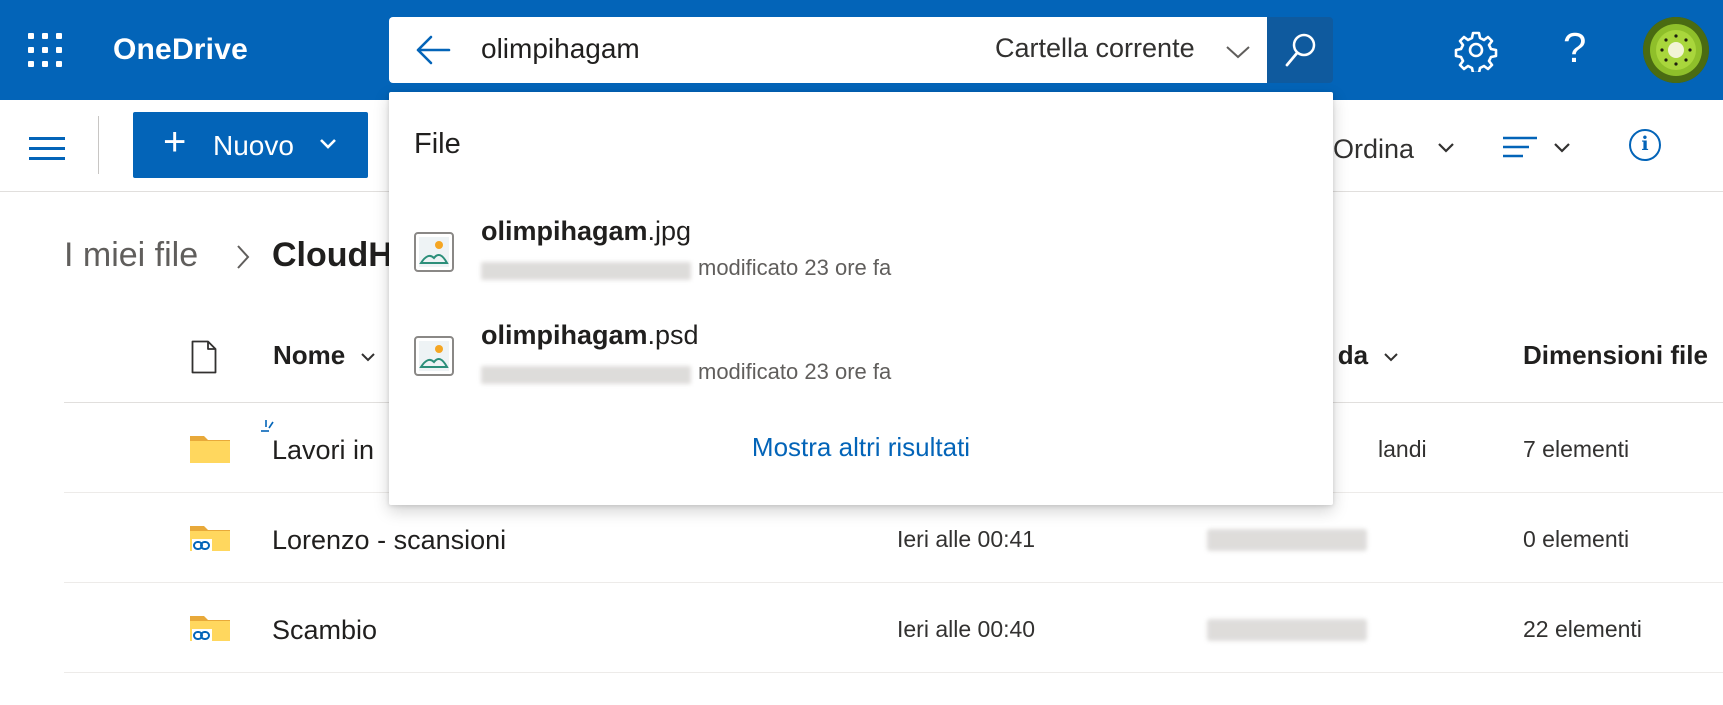 The width and height of the screenshot is (1723, 705). I want to click on column-header-name-label: Nome, so click(309, 355).